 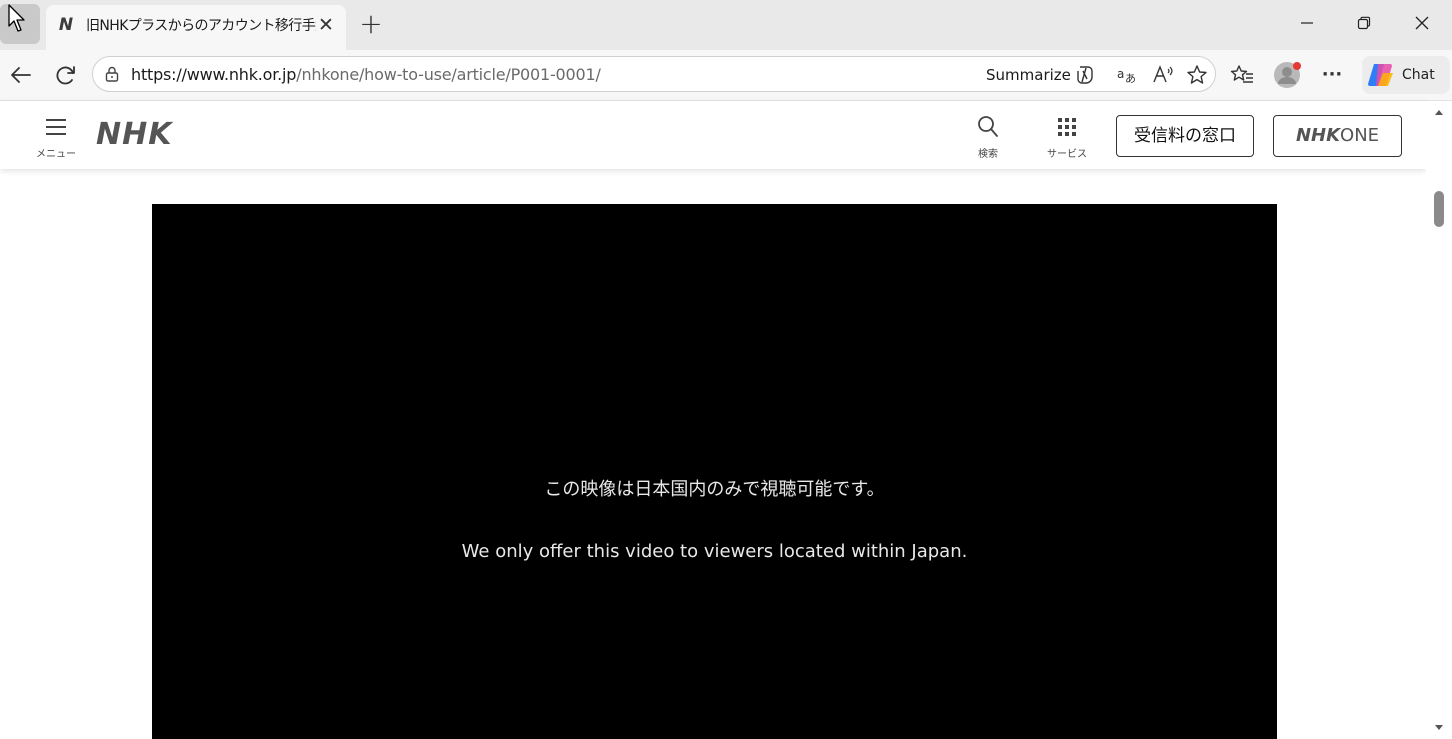 What do you see at coordinates (1318, 135) in the screenshot?
I see `nhk-one-logo: NHK` at bounding box center [1318, 135].